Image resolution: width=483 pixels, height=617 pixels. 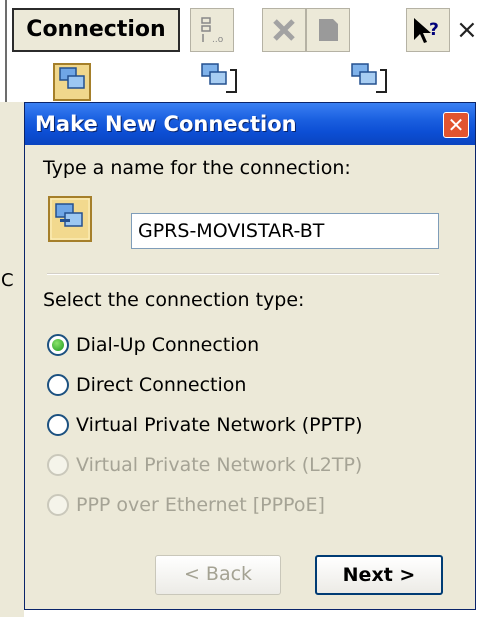 I want to click on type-prompt: Select the connection type:, so click(x=174, y=300).